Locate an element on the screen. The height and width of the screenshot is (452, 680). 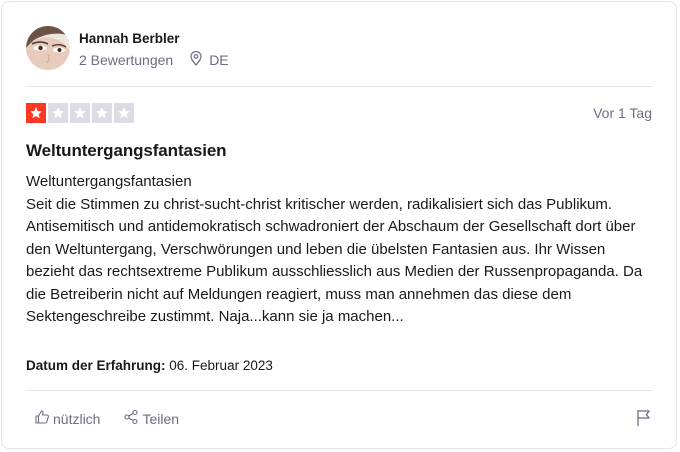
experience-value: 06. Februar 2023 is located at coordinates (221, 365).